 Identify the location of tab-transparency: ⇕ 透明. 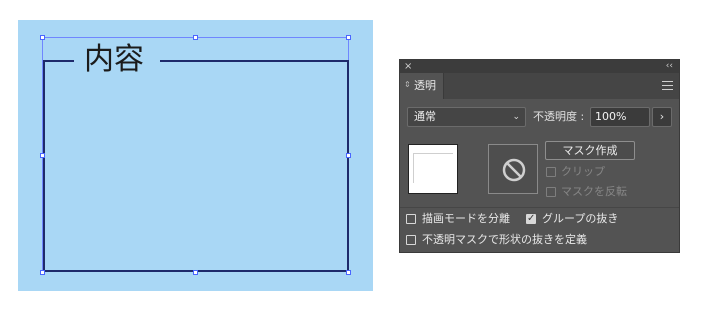
(422, 86).